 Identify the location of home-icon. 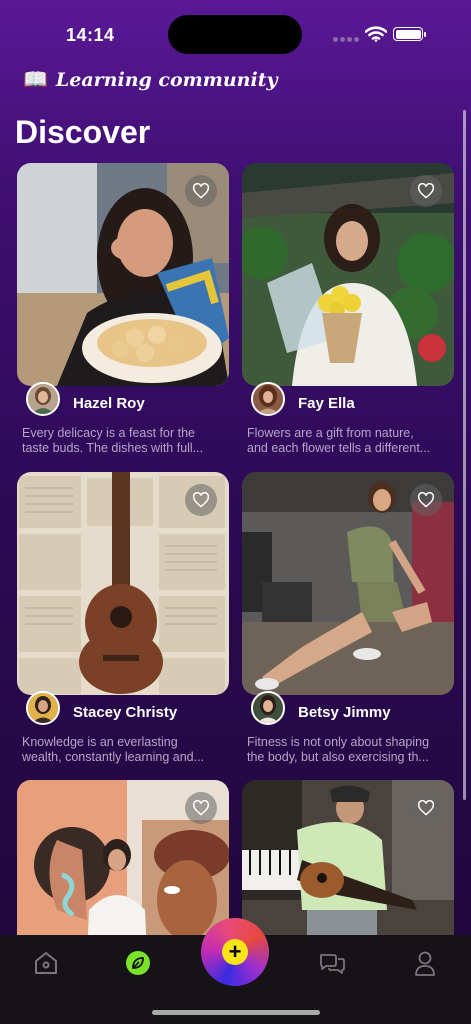
(46, 963).